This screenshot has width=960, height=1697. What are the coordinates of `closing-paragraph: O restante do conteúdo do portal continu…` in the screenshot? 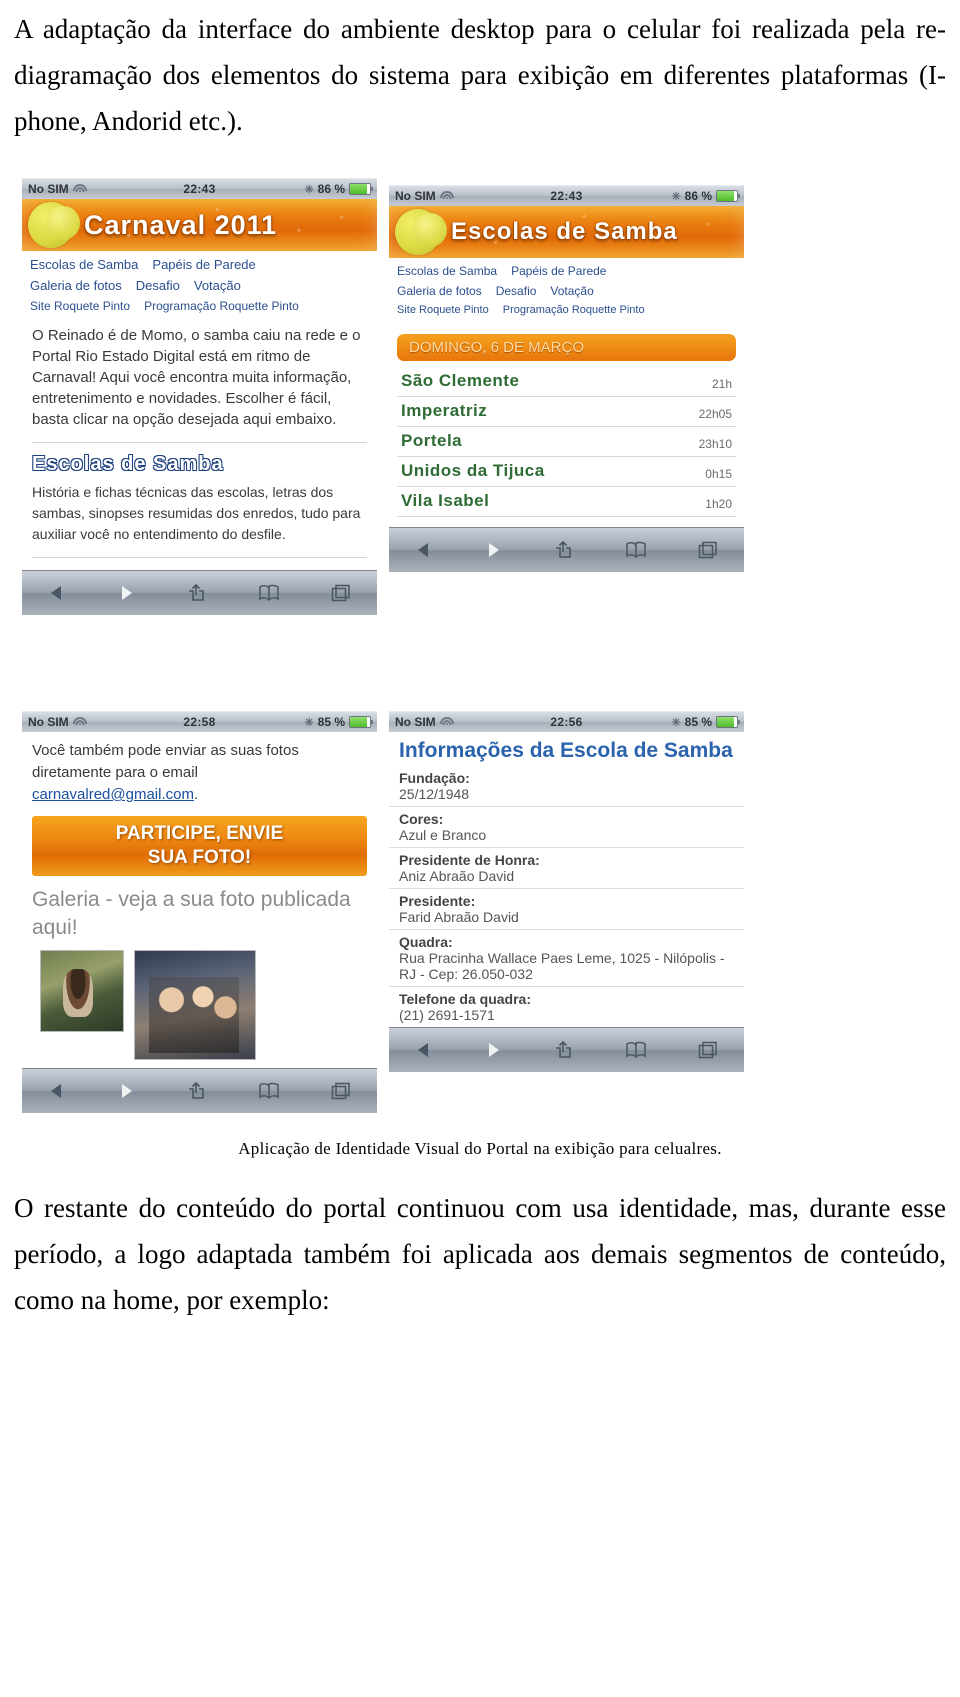 It's located at (480, 1254).